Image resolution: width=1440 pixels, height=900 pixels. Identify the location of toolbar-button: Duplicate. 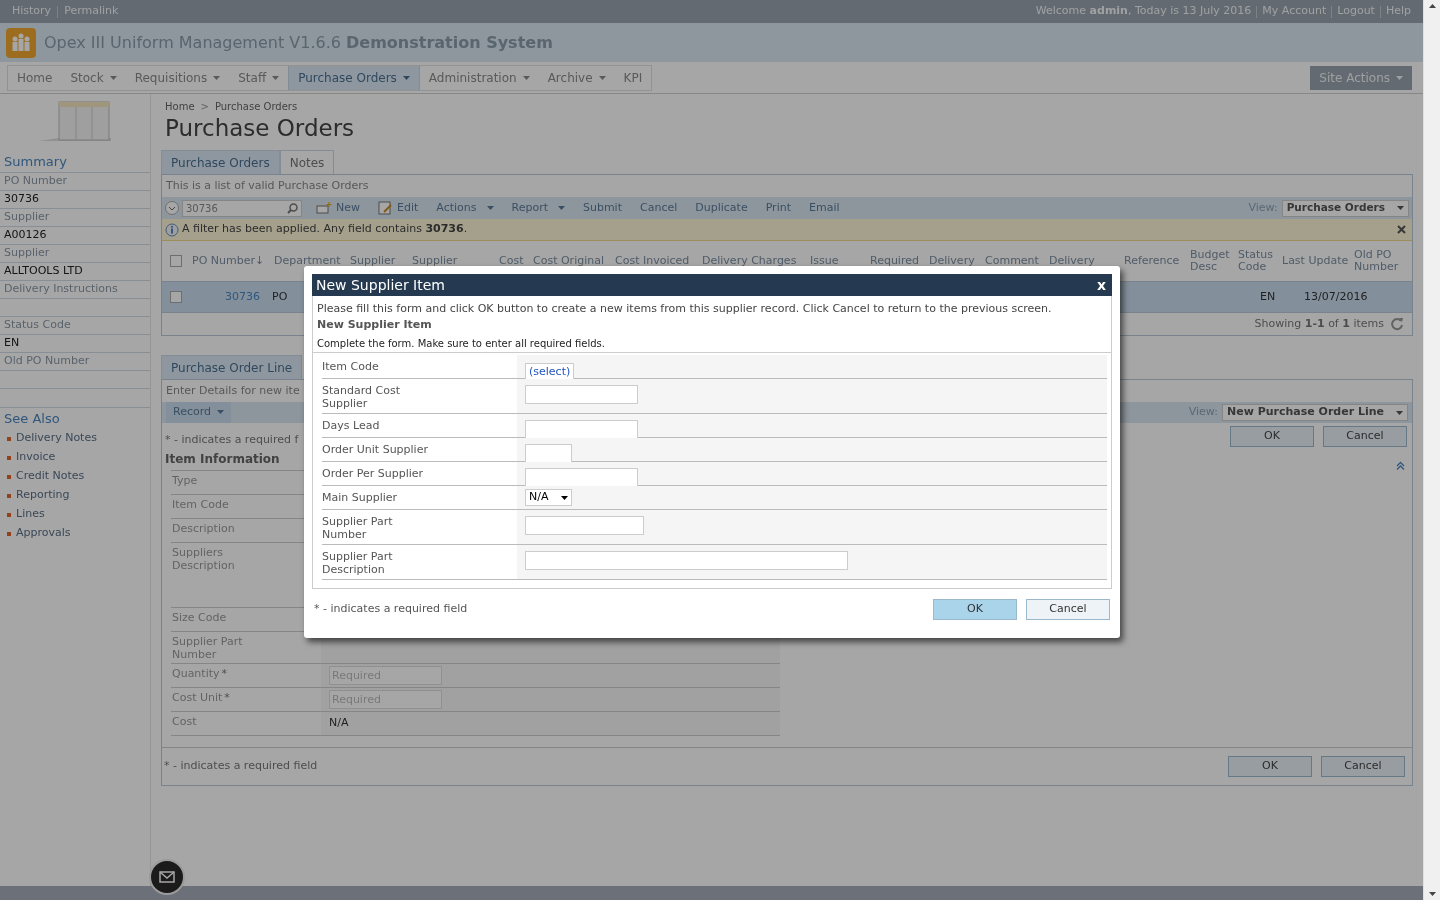
(721, 208).